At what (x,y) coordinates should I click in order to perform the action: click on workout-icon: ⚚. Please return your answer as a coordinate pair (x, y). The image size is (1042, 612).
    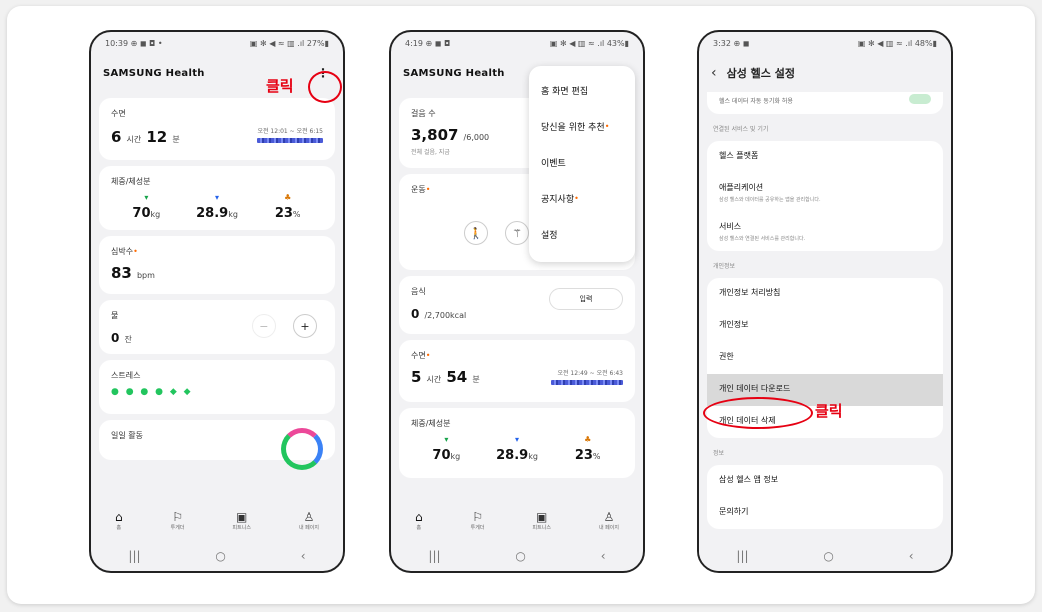
    Looking at the image, I should click on (517, 233).